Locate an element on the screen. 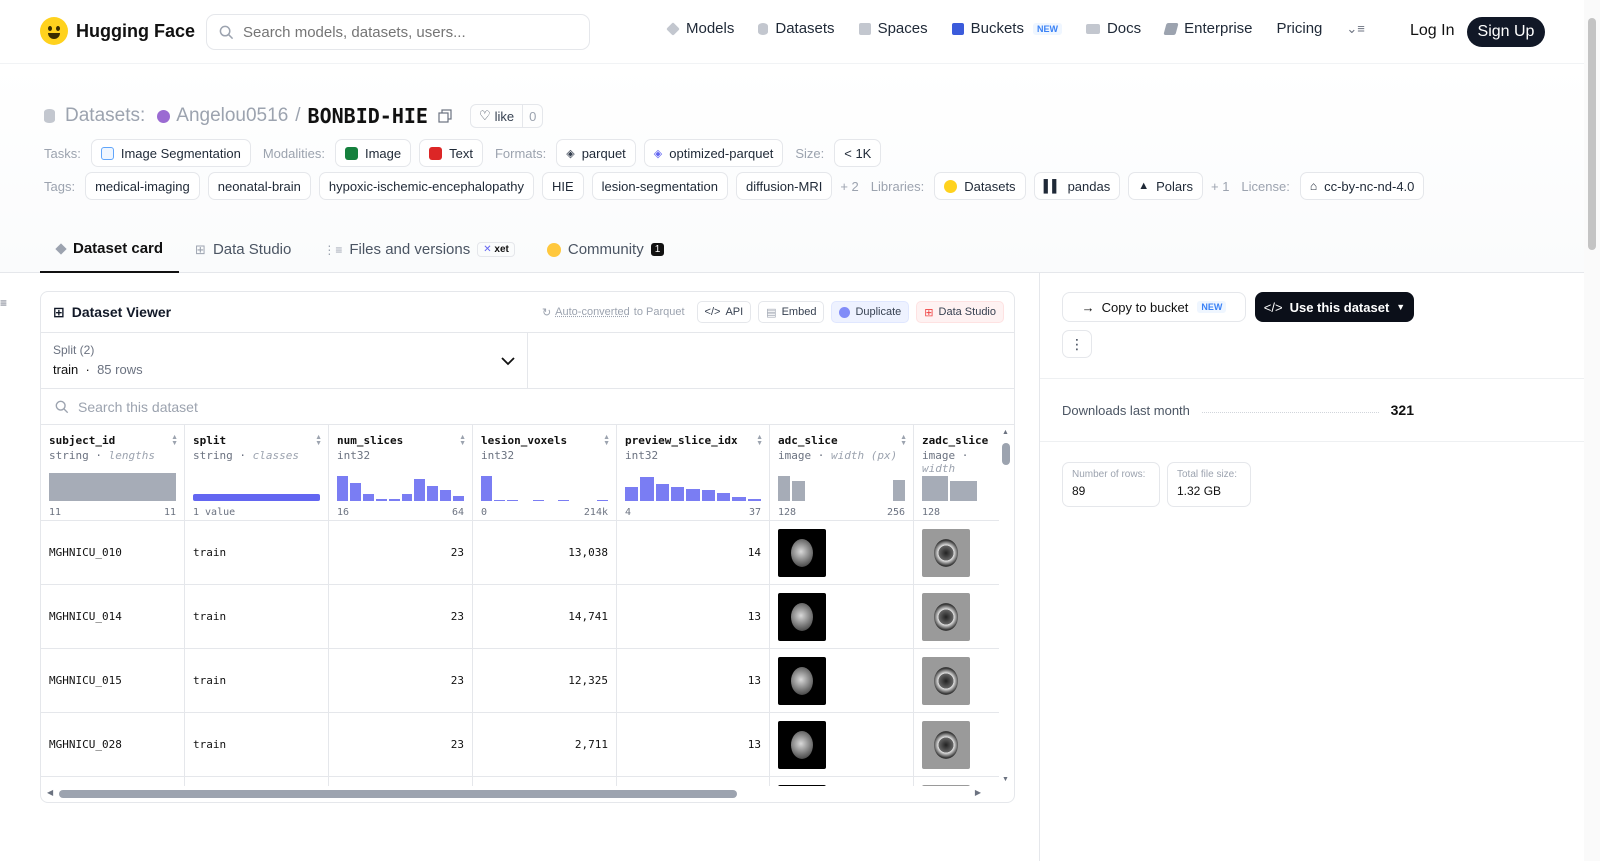 The image size is (1600, 861). tab-community: Community 1 is located at coordinates (605, 249).